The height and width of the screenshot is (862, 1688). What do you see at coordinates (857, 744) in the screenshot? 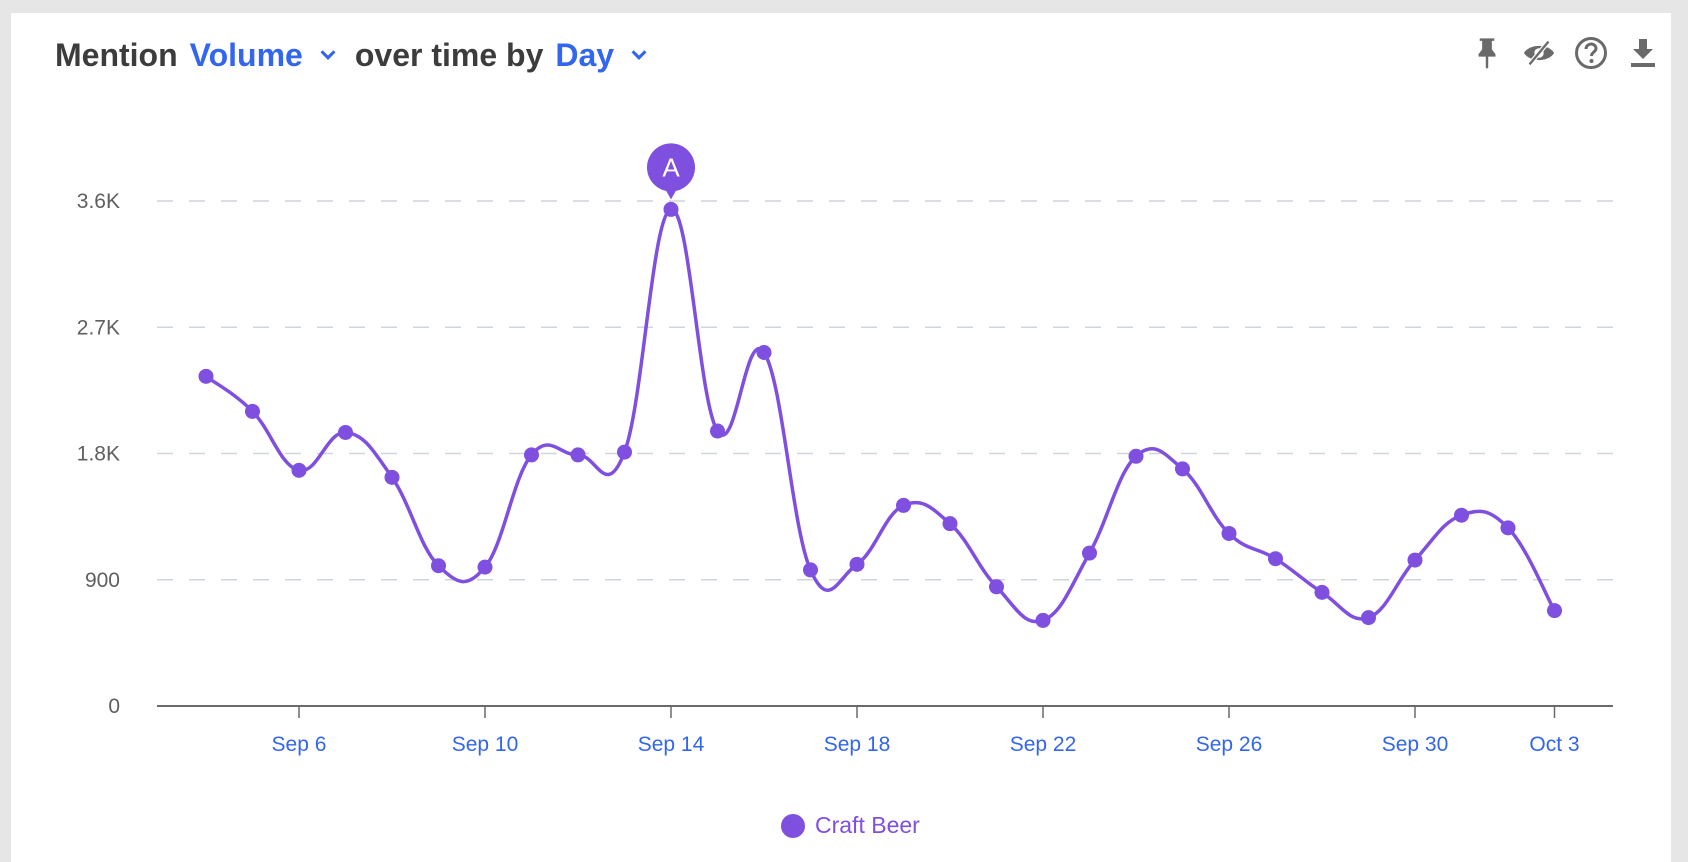
I see `x-tick-label: Sep 18` at bounding box center [857, 744].